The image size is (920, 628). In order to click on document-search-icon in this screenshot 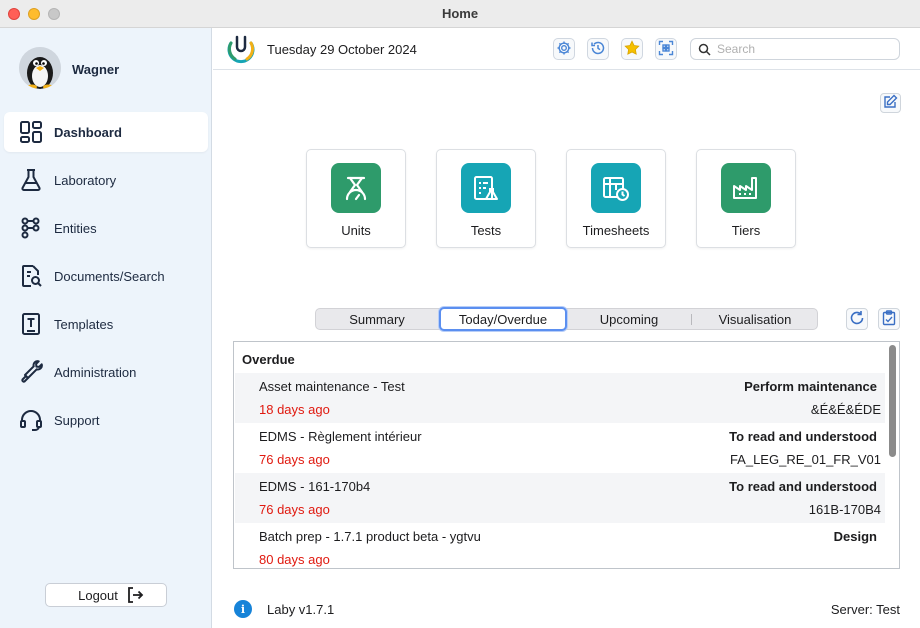, I will do `click(31, 276)`.